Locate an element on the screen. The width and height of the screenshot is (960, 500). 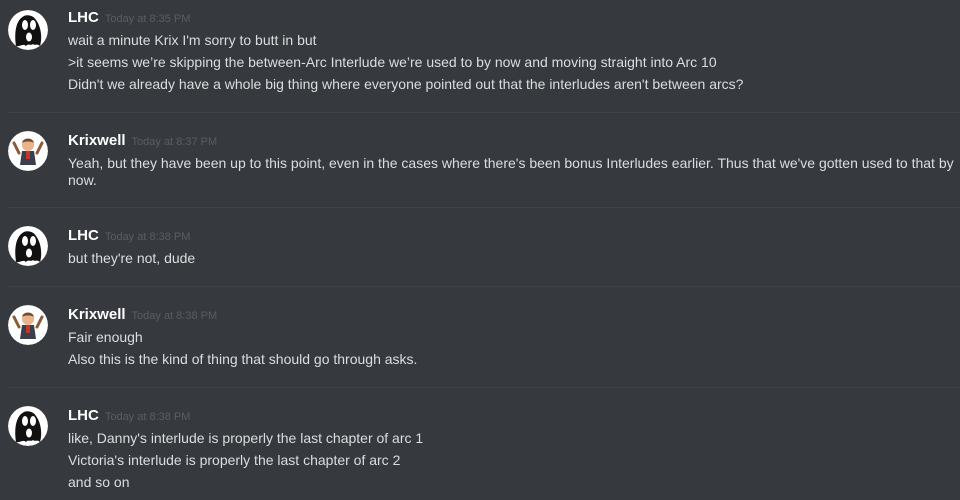
message-text: and so on is located at coordinates (99, 482).